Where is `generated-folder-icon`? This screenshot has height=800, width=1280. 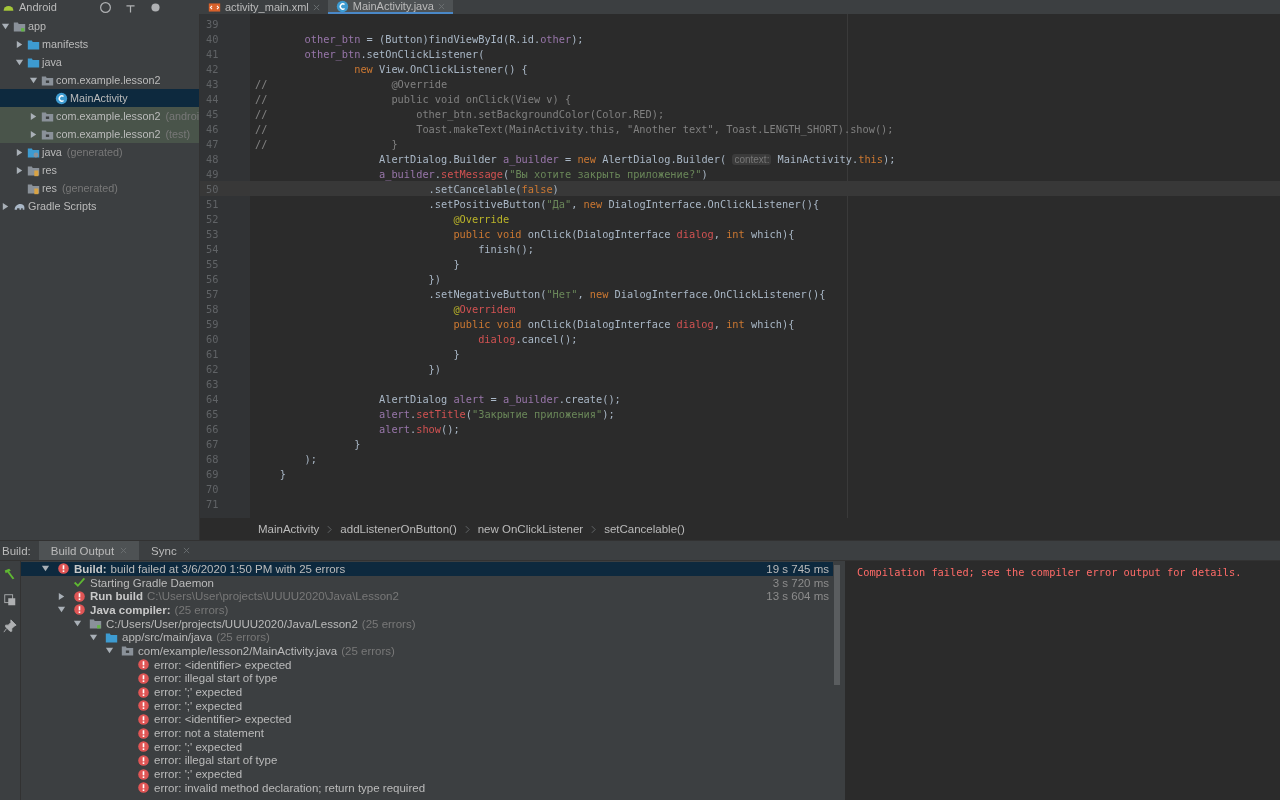 generated-folder-icon is located at coordinates (33, 152).